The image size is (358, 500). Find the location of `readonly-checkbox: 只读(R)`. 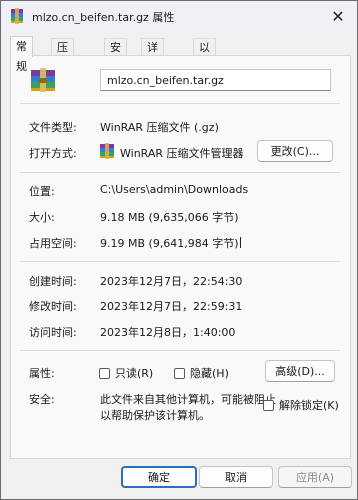

readonly-checkbox: 只读(R) is located at coordinates (126, 373).